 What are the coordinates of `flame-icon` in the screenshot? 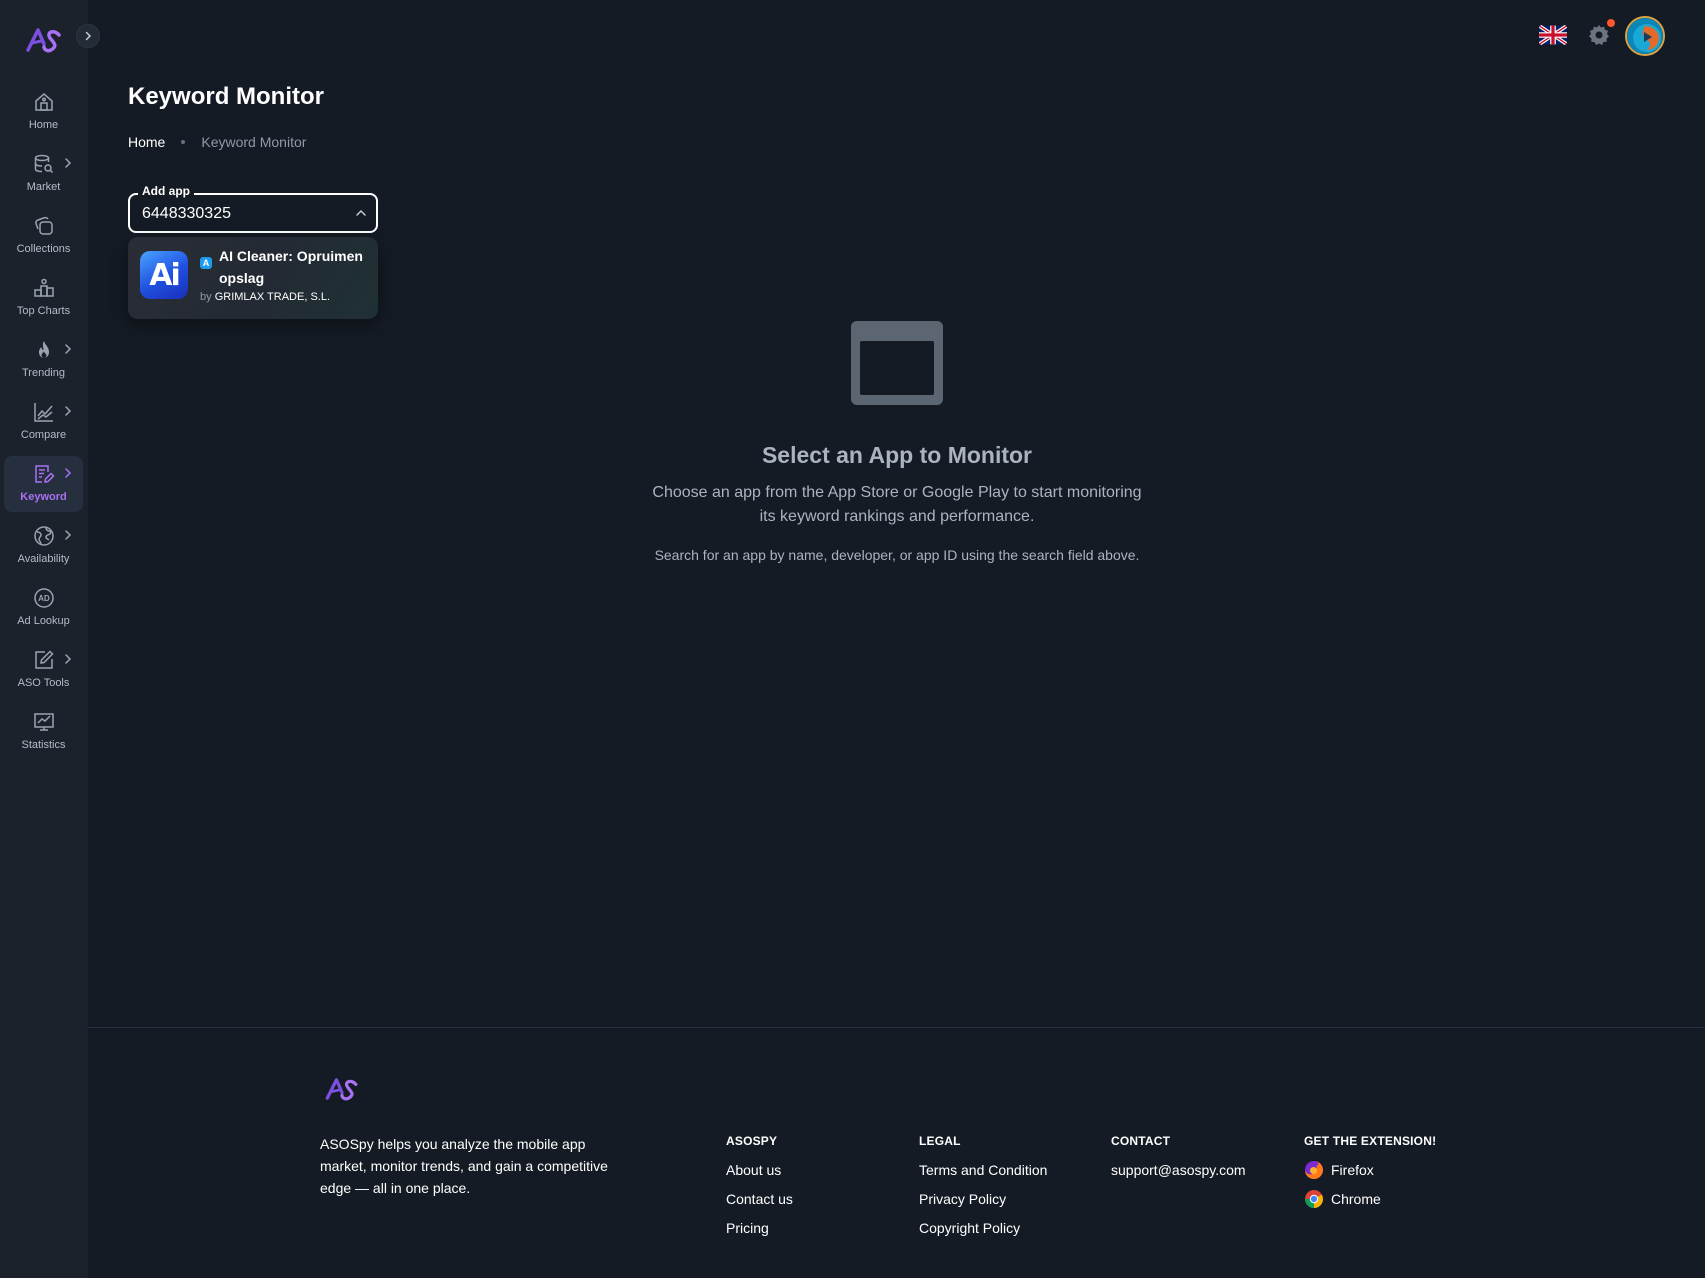 It's located at (44, 350).